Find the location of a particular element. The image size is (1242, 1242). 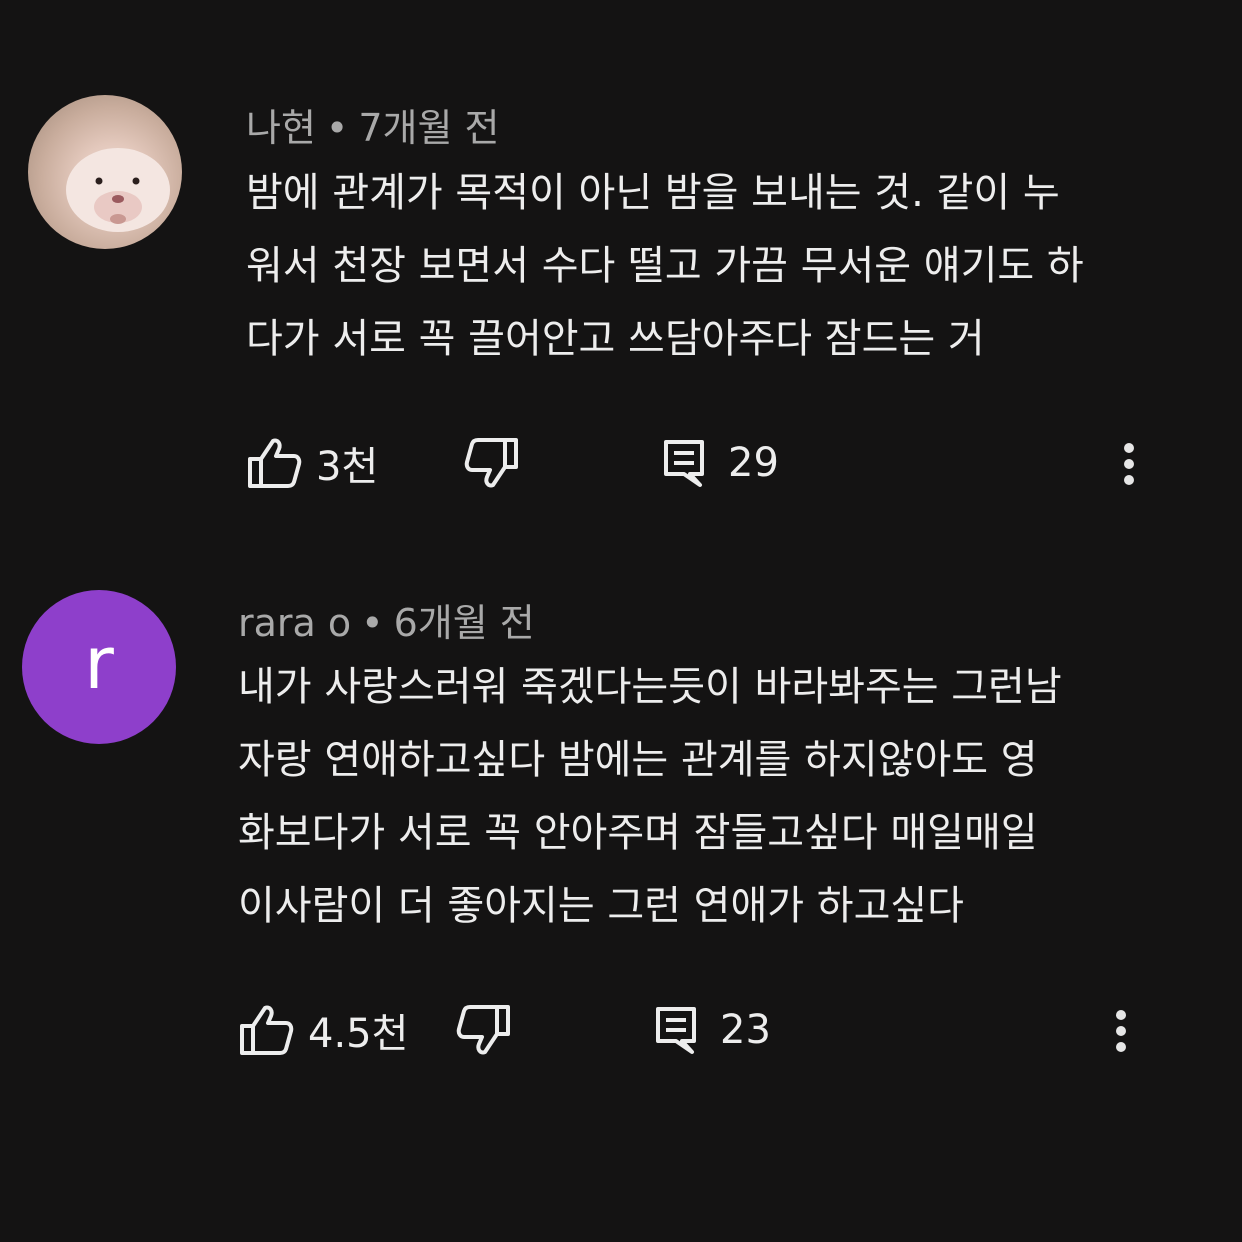

comment-text-line: 밤에 관계가 목적이 아닌 밤을 보내는 것. 같이 누 is located at coordinates (653, 193).